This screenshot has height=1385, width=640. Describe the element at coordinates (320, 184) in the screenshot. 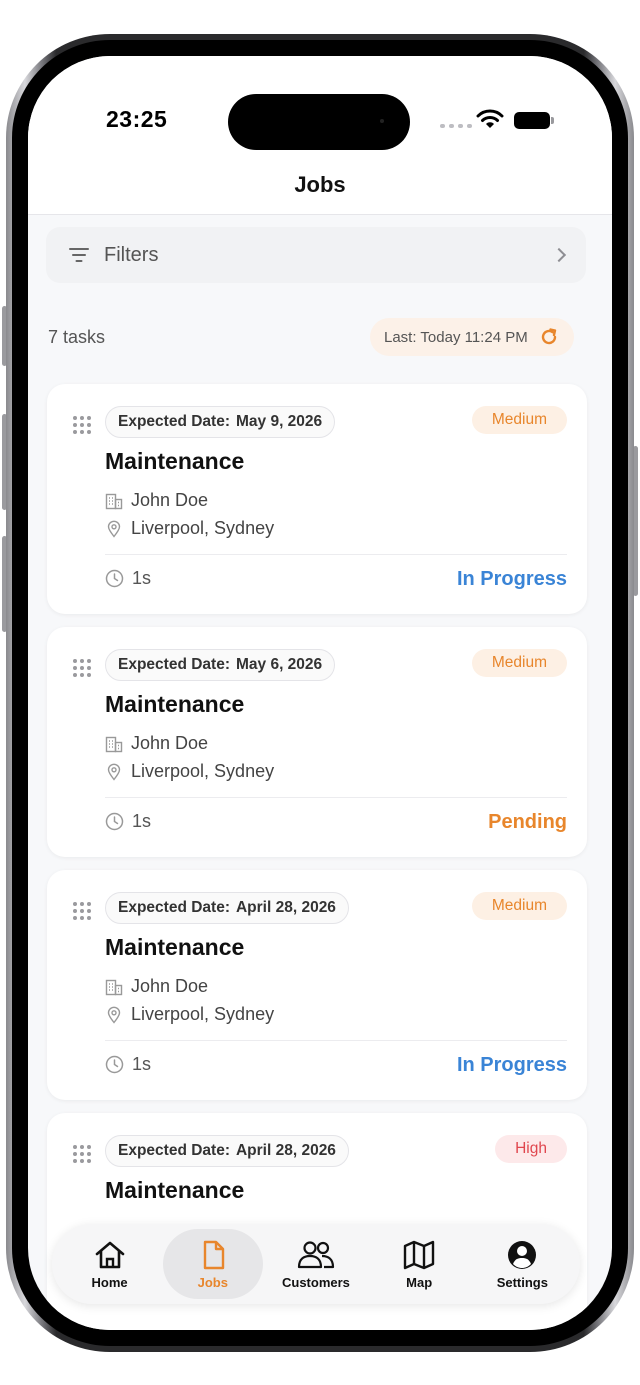

I see `page-title: Jobs` at that location.